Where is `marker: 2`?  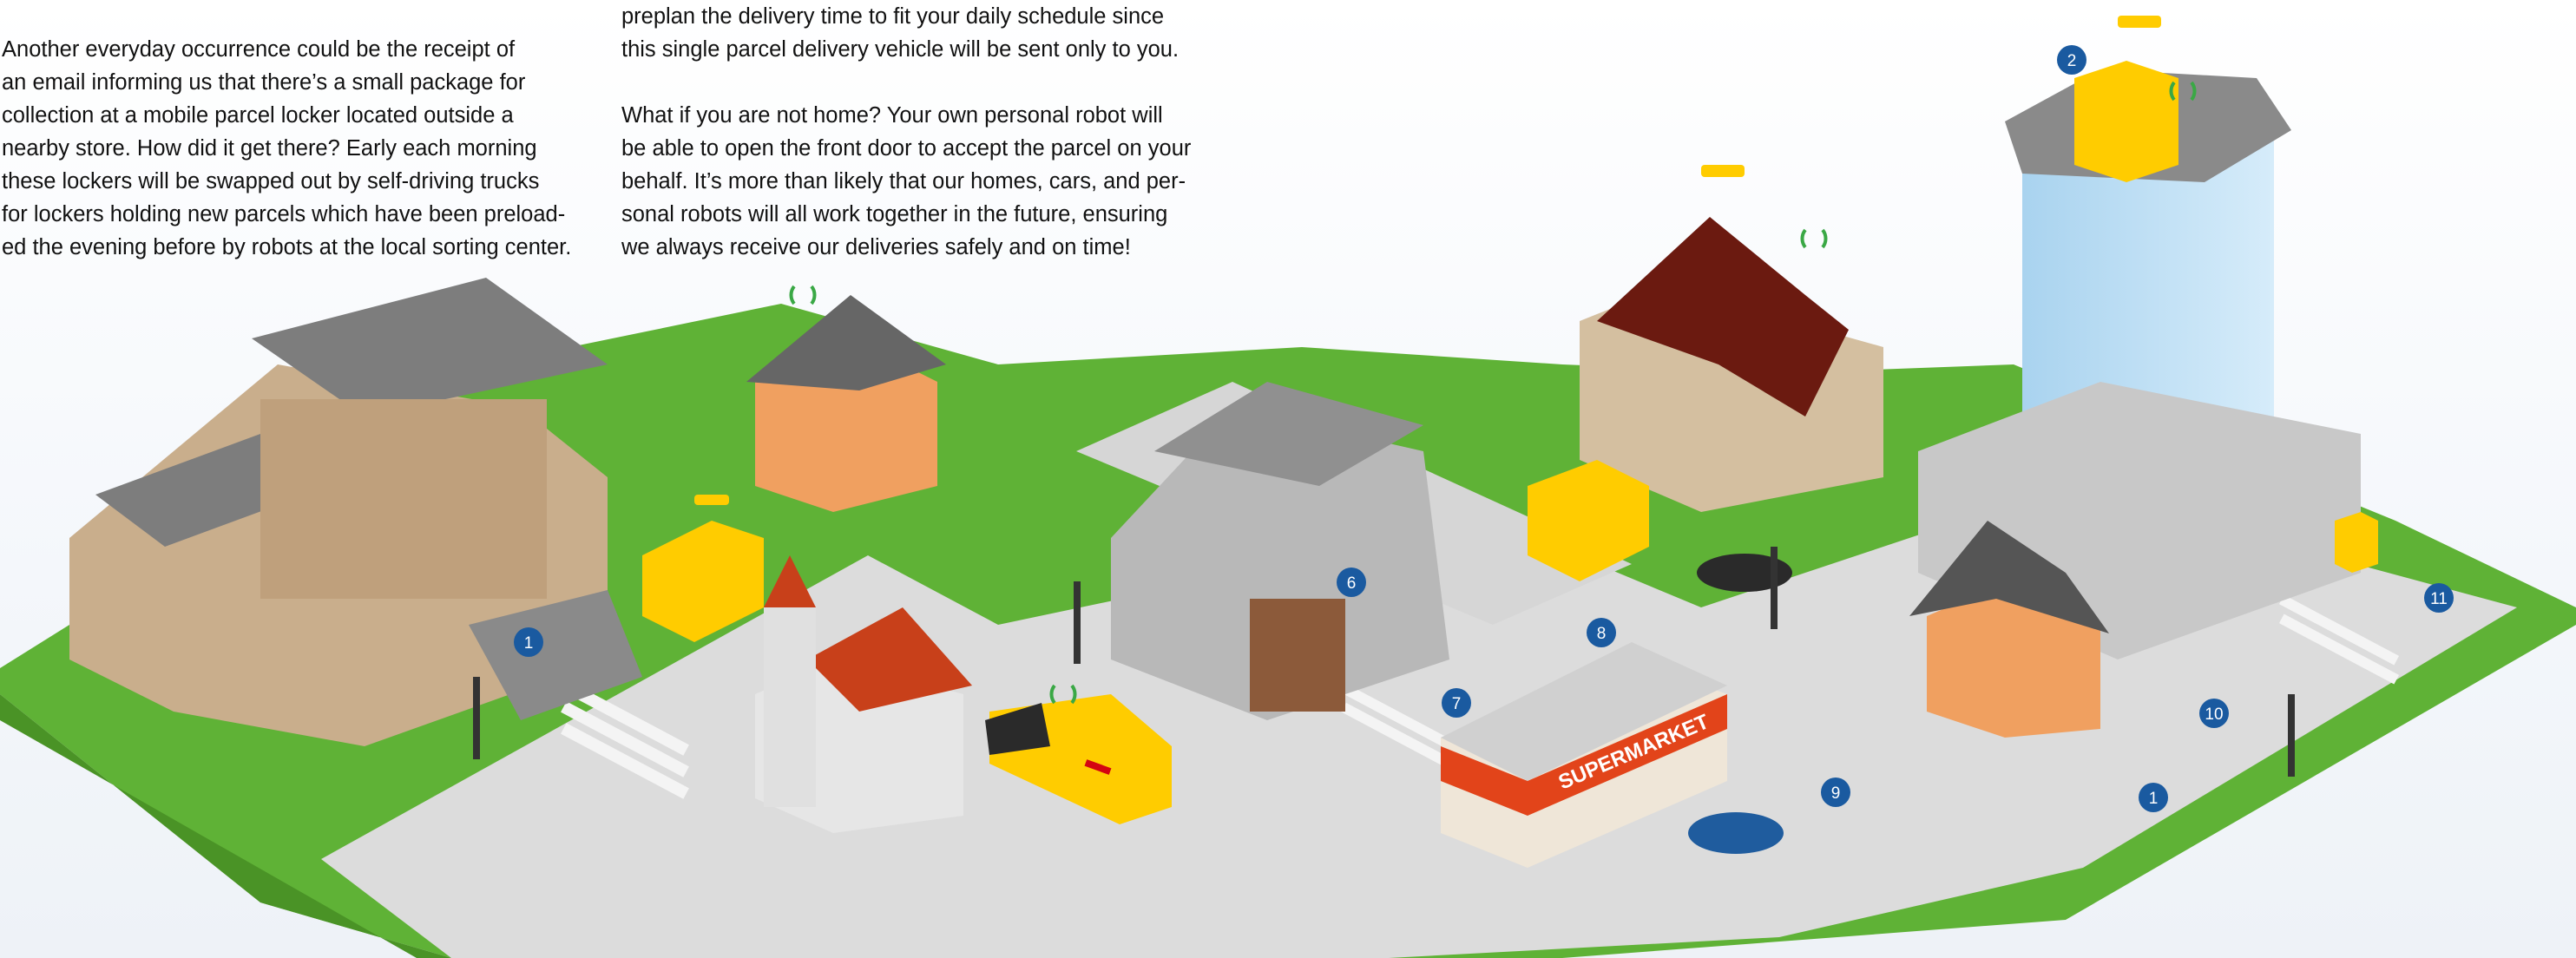 marker: 2 is located at coordinates (2071, 60).